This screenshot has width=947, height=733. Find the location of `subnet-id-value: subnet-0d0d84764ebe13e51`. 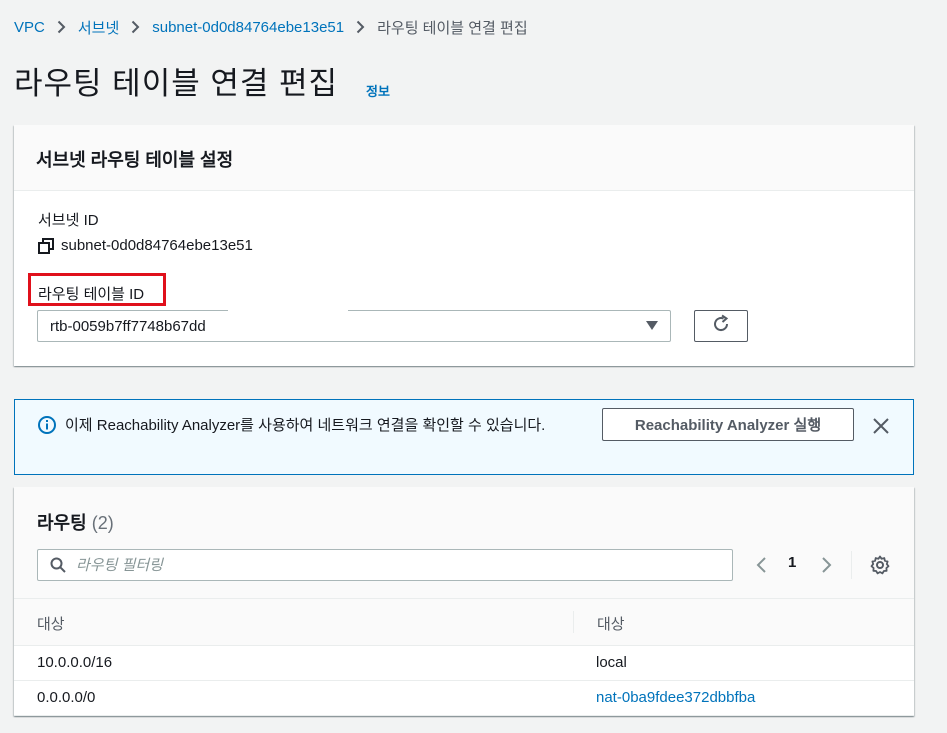

subnet-id-value: subnet-0d0d84764ebe13e51 is located at coordinates (145, 245).